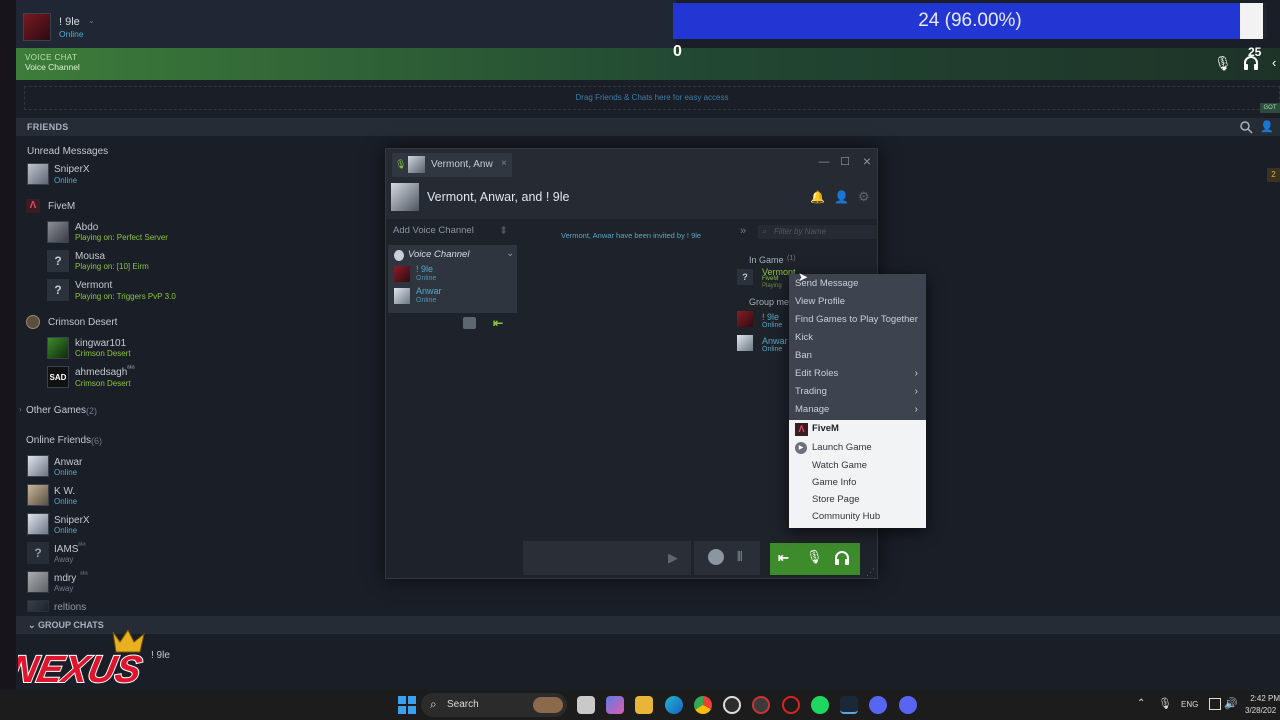 This screenshot has width=1280, height=720. I want to click on pin-icon: ⬍, so click(503, 230).